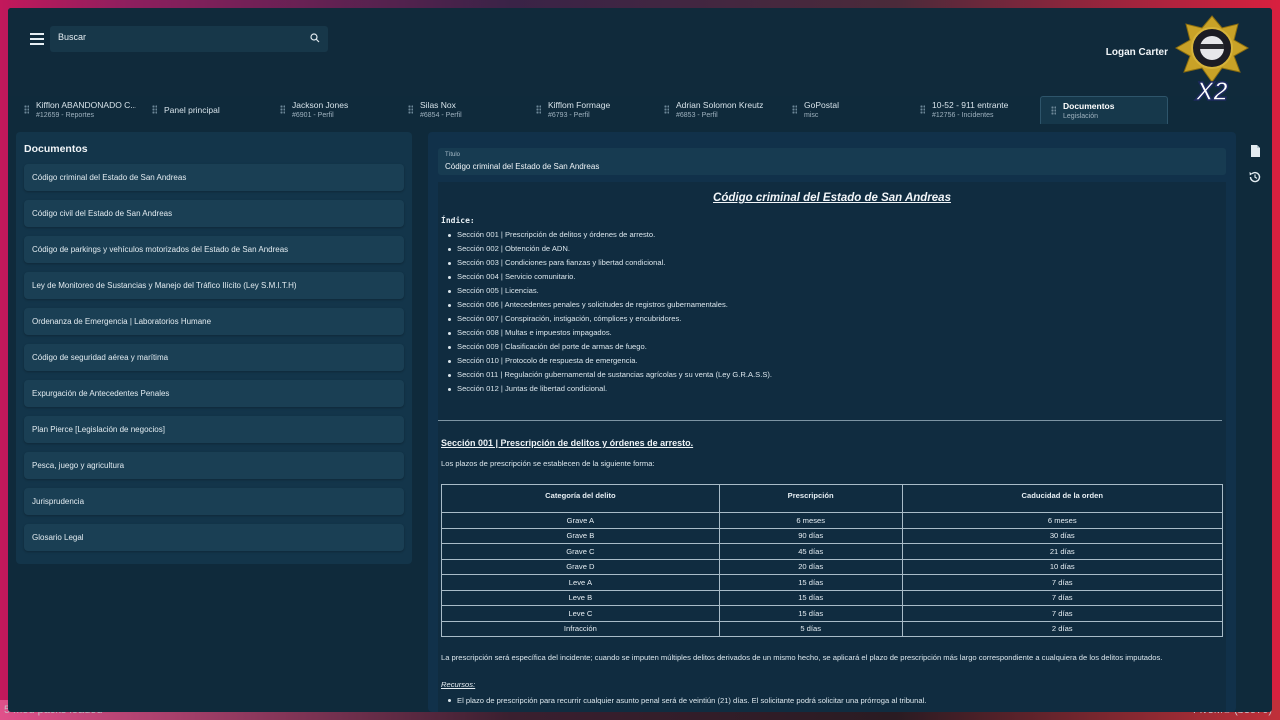 The width and height of the screenshot is (1280, 720). What do you see at coordinates (214, 501) in the screenshot?
I see `doc-item-jurisprudencia: Jurisprudencia` at bounding box center [214, 501].